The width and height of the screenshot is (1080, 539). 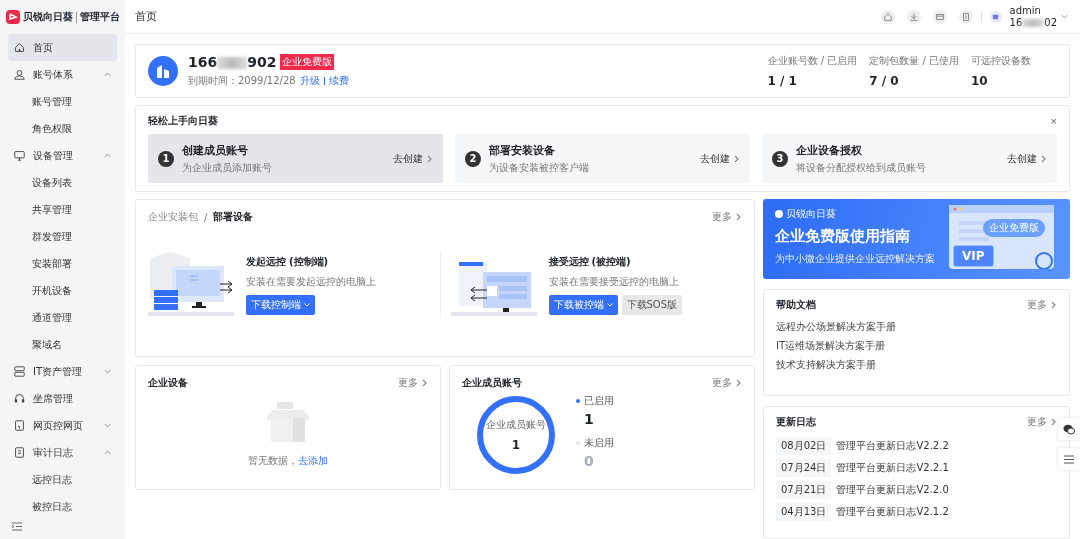 What do you see at coordinates (62, 182) in the screenshot?
I see `sidebar-item: 设备列表` at bounding box center [62, 182].